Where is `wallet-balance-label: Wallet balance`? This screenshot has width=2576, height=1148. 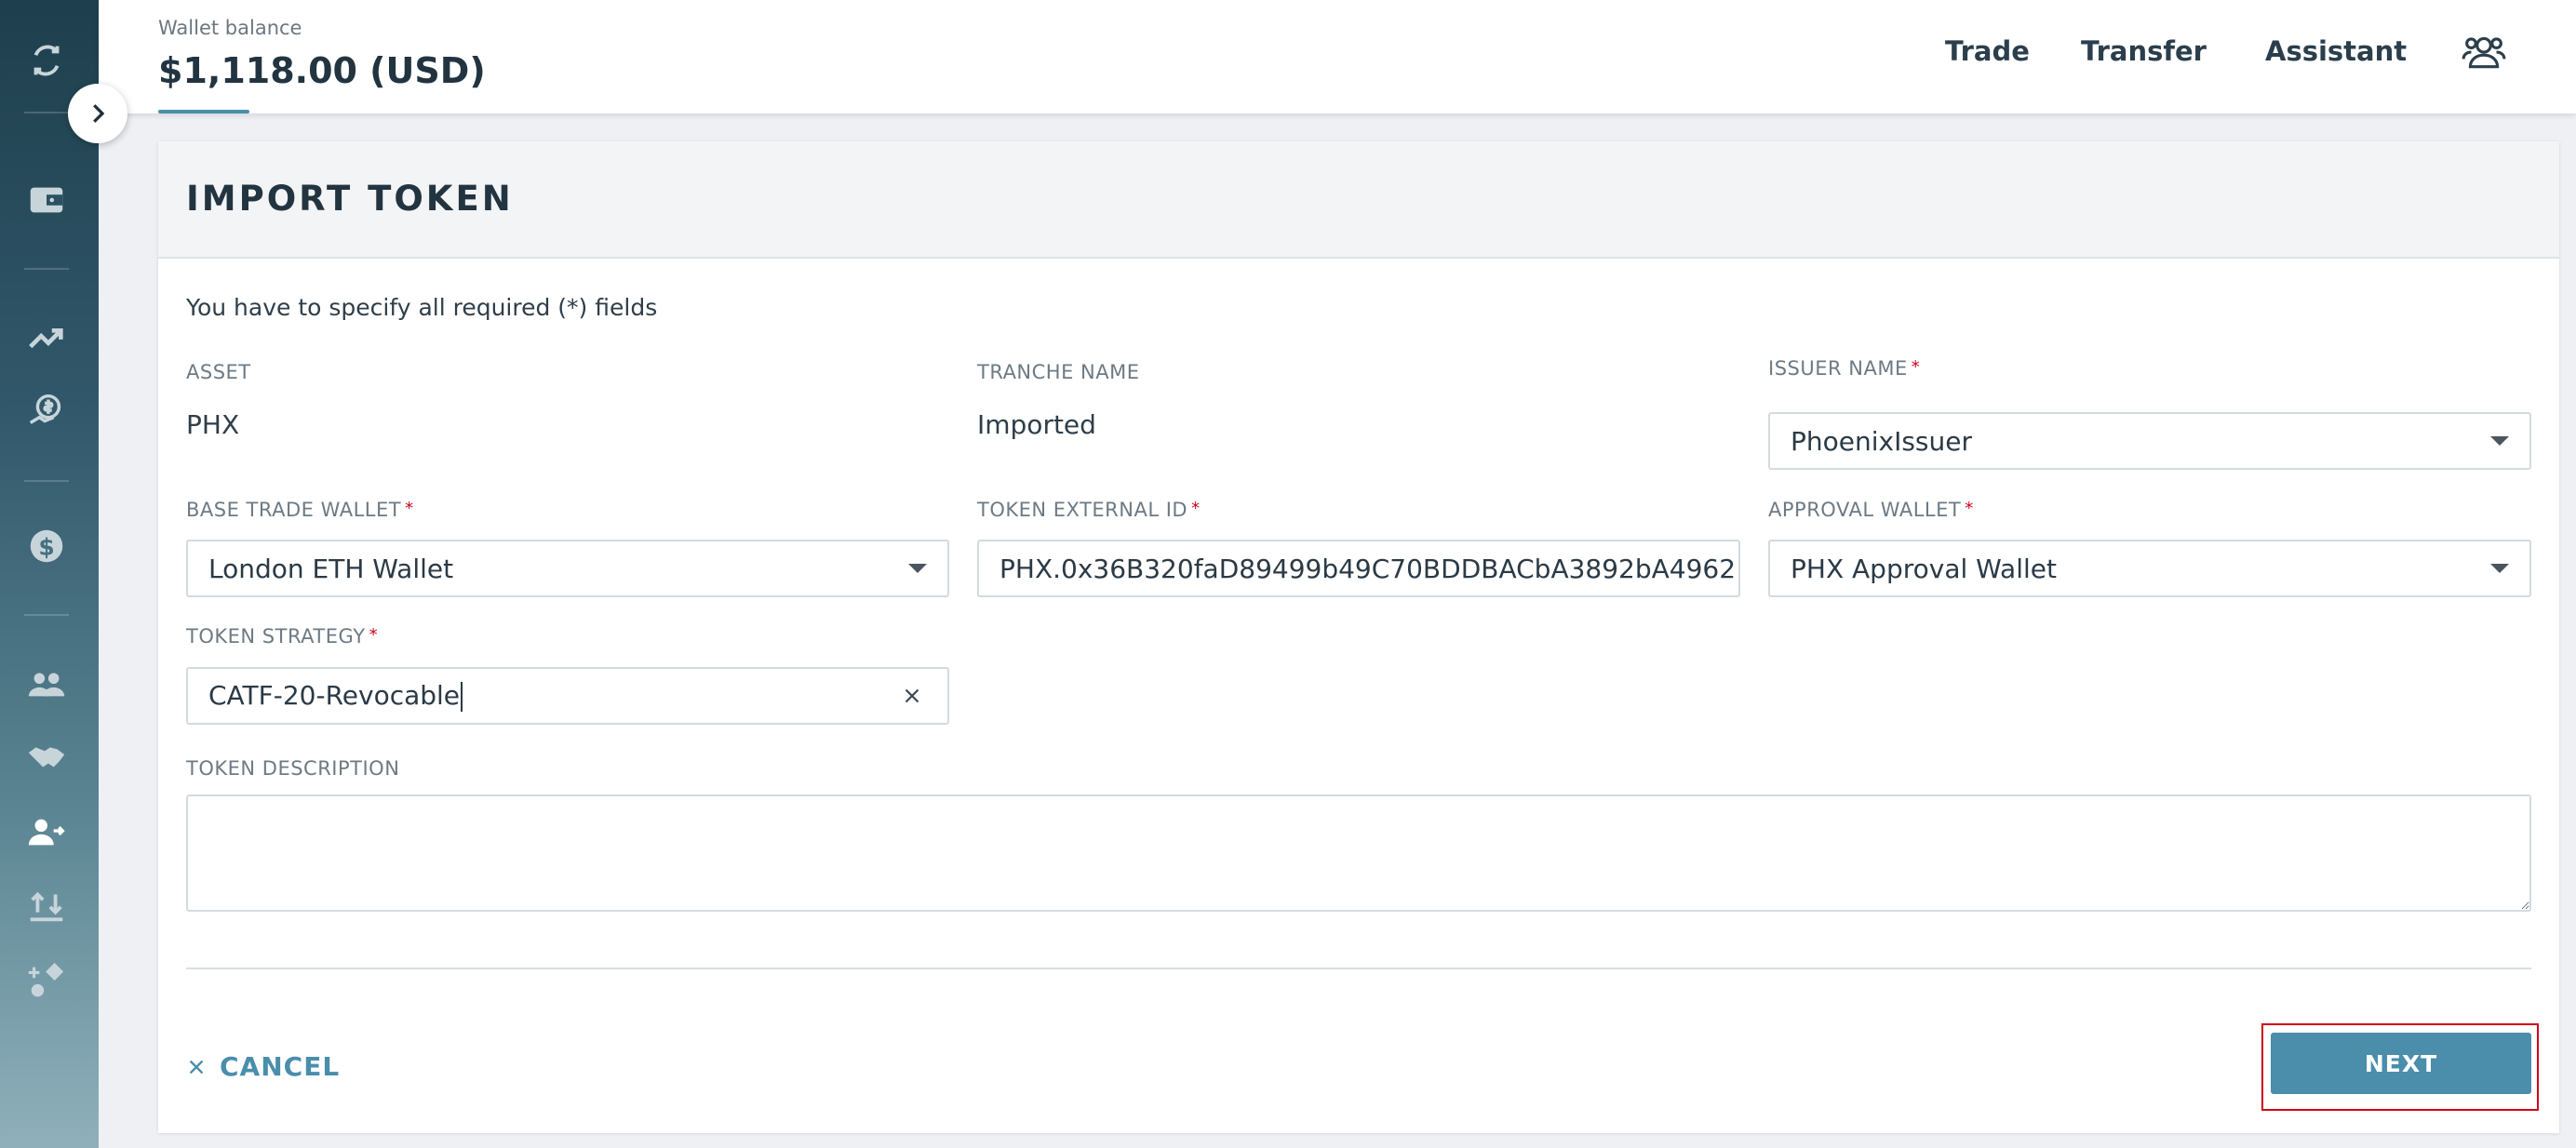
wallet-balance-label: Wallet balance is located at coordinates (230, 28).